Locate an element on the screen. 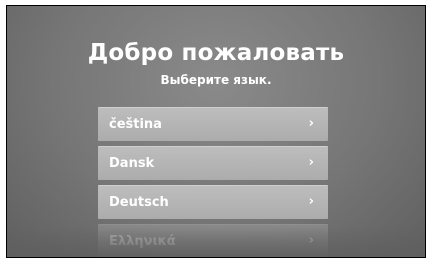 This screenshot has height=263, width=432. language-label: Deutsch is located at coordinates (139, 202).